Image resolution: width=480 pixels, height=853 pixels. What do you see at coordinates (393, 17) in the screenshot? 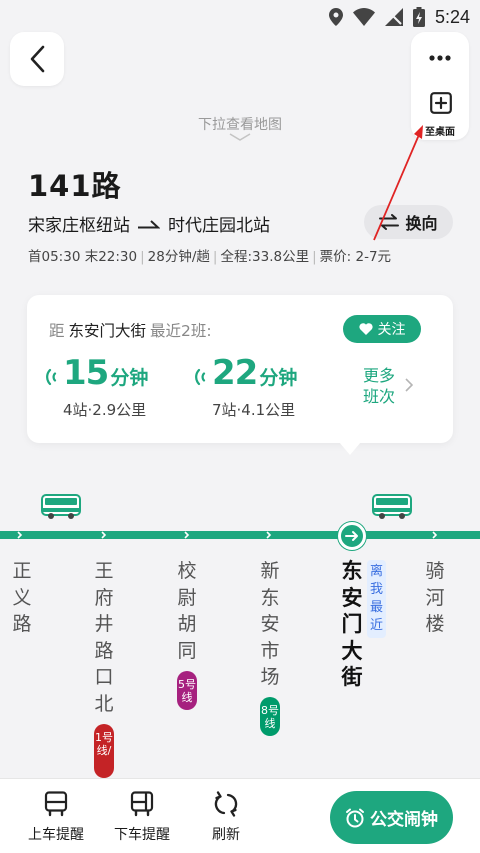
I see `signal-icon` at bounding box center [393, 17].